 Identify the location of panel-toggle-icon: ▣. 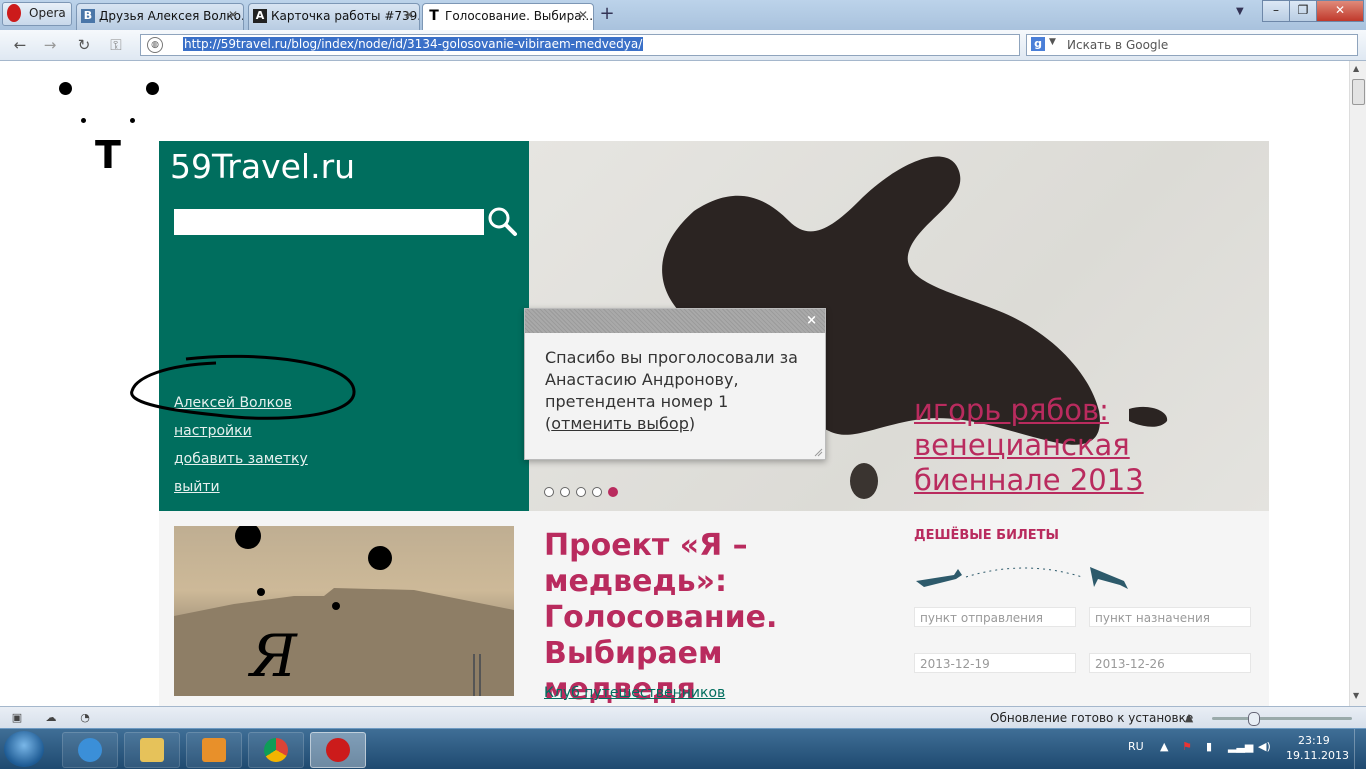
(17, 718).